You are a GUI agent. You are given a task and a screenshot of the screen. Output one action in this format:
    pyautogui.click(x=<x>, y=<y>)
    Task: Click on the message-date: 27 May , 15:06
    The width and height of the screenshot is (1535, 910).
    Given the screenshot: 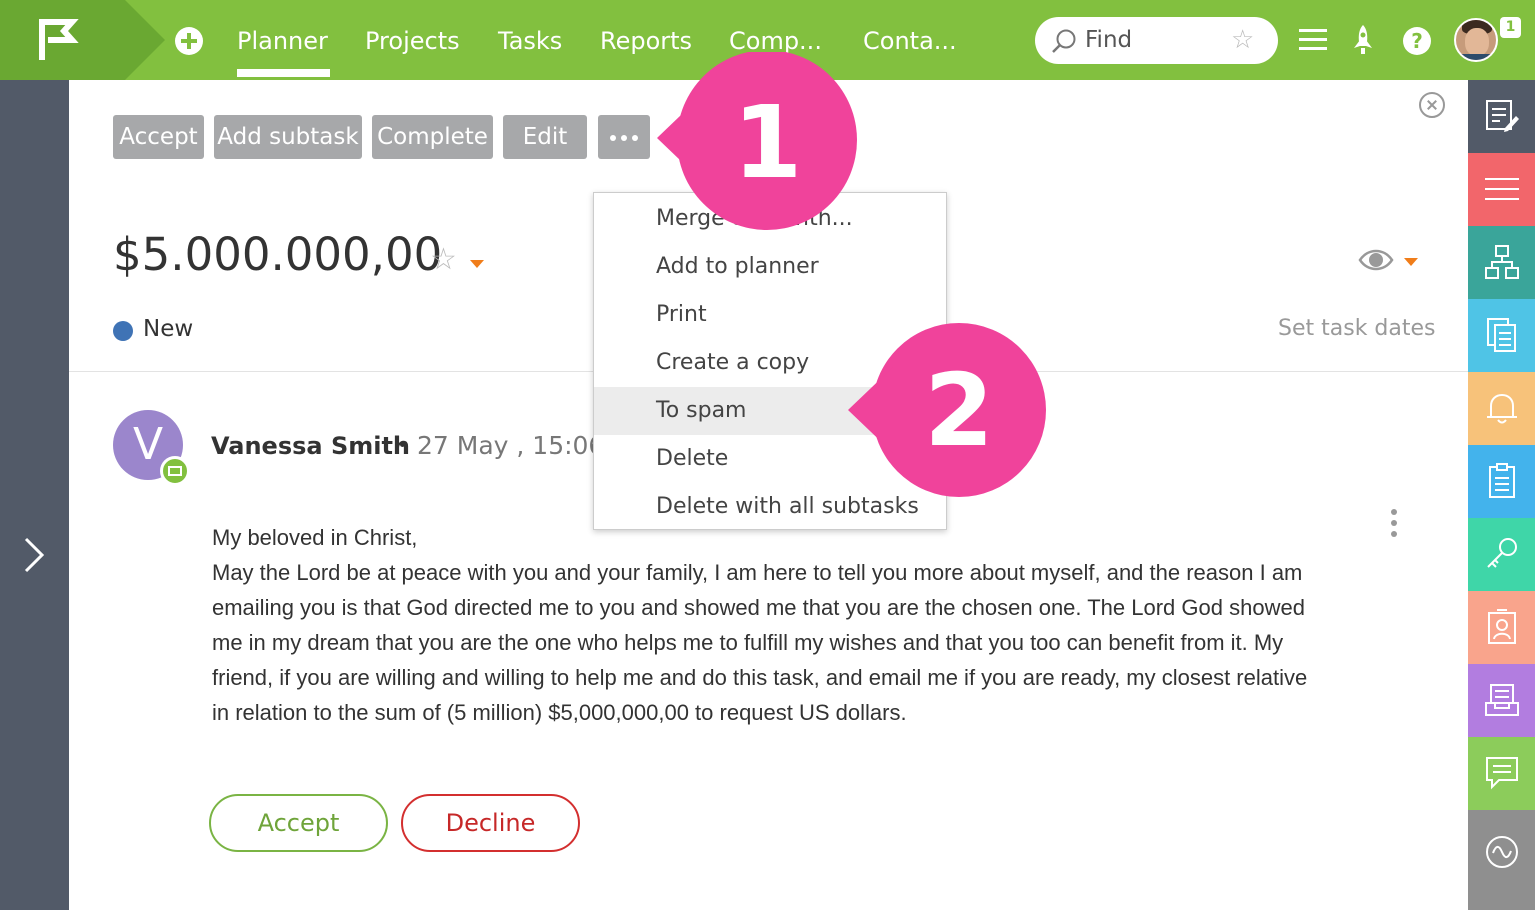 What is the action you would take?
    pyautogui.click(x=511, y=445)
    